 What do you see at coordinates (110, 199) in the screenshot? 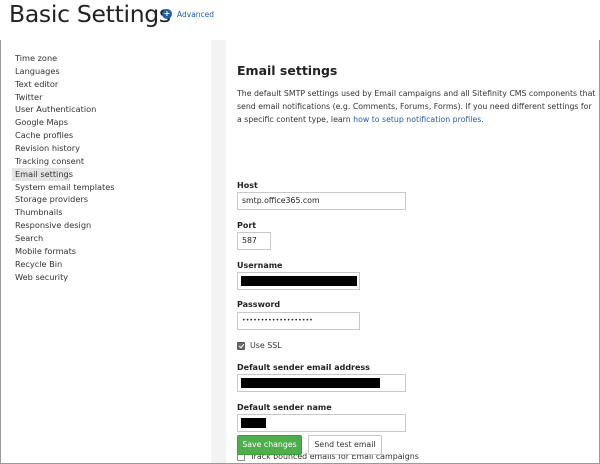
I see `sidebar-item: Storage providers` at bounding box center [110, 199].